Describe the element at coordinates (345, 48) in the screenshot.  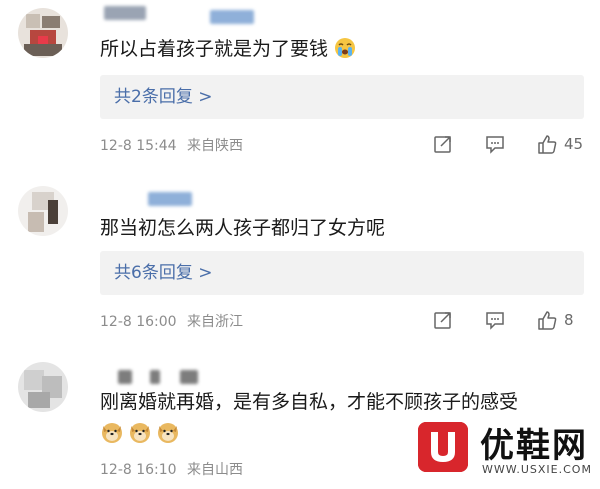
I see `crying-face-emoji` at that location.